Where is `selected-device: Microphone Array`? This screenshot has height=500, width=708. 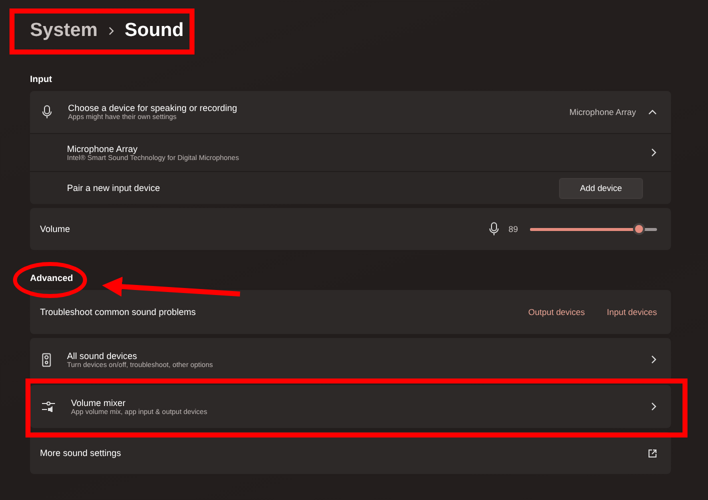
selected-device: Microphone Array is located at coordinates (602, 112).